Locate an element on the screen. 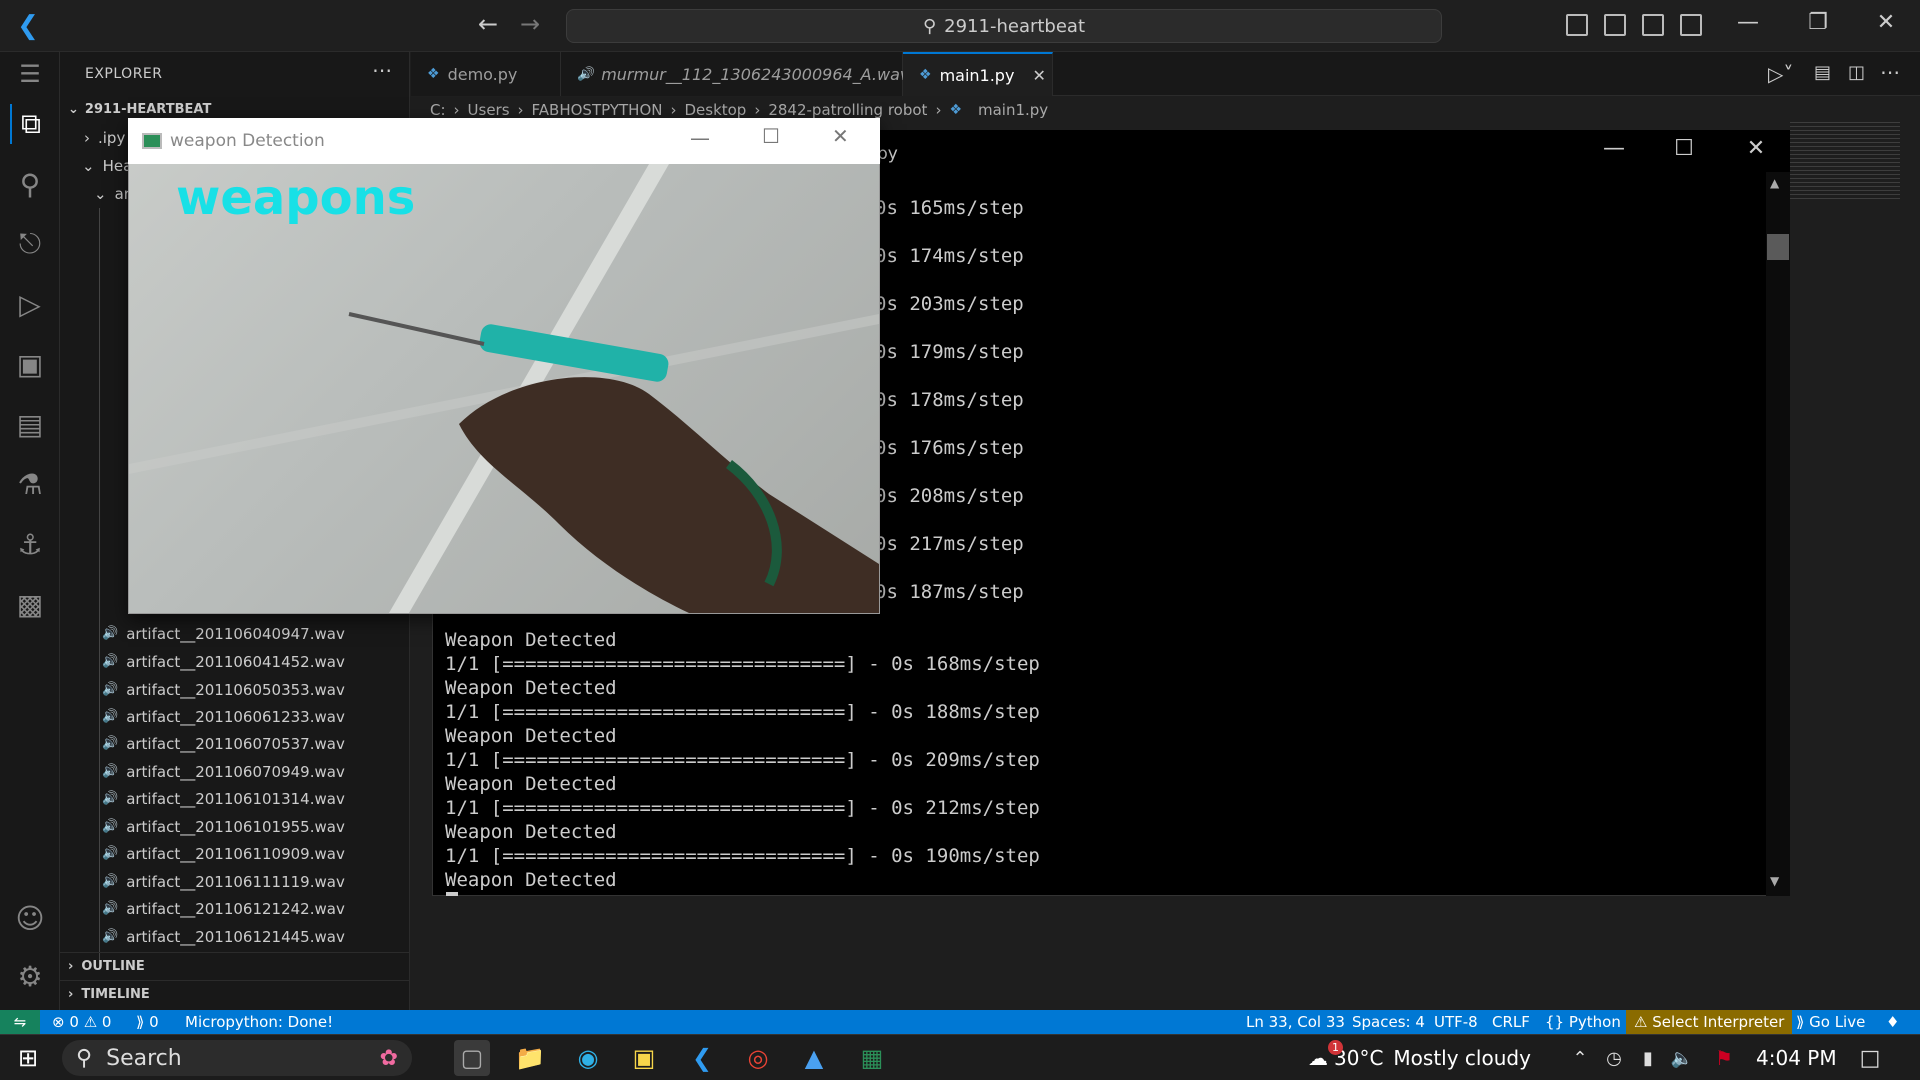 The image size is (1920, 1080). explorer-icon: ⧉ is located at coordinates (30, 124).